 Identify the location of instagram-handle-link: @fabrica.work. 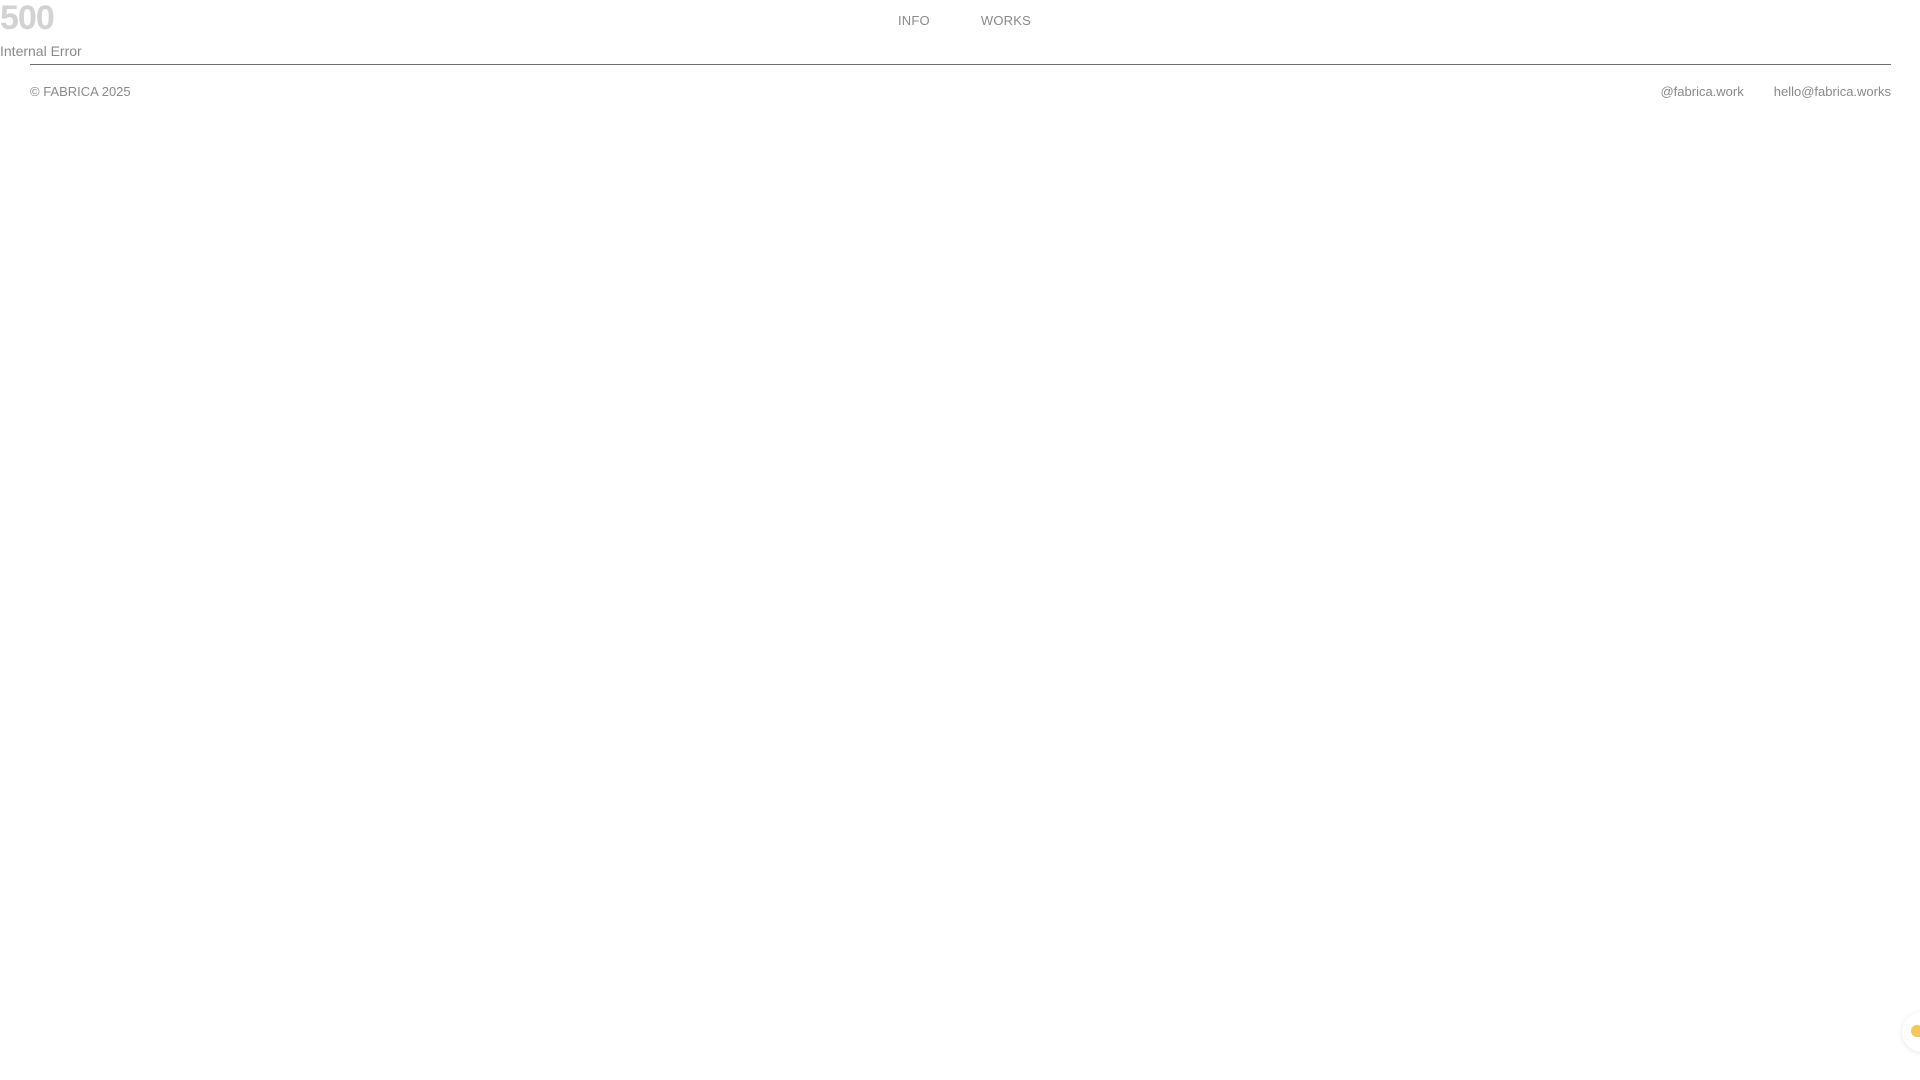
(1701, 92).